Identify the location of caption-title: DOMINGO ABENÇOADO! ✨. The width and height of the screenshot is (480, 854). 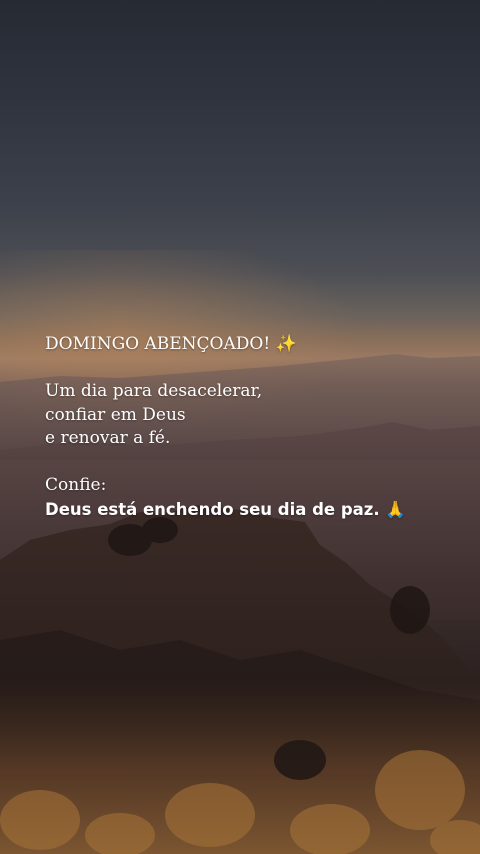
(171, 344).